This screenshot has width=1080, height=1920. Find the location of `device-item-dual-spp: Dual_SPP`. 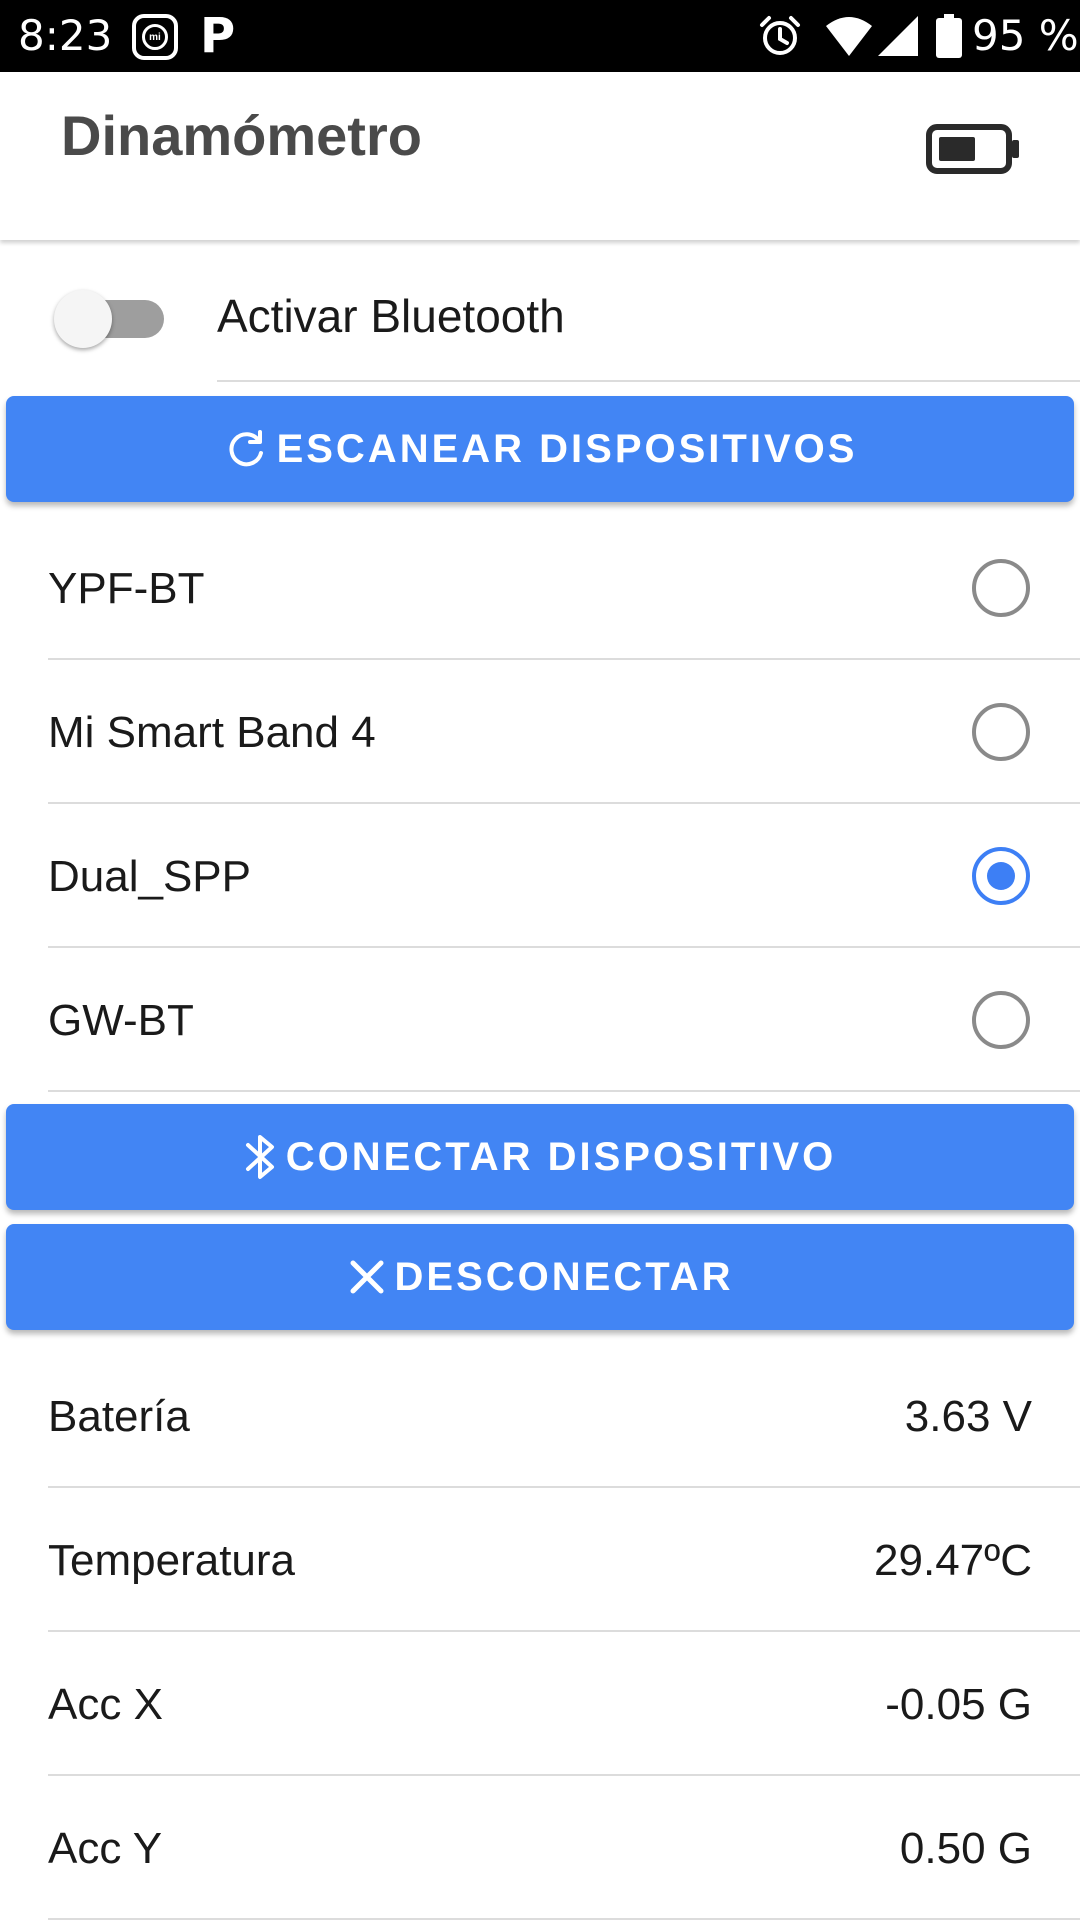

device-item-dual-spp: Dual_SPP is located at coordinates (540, 876).